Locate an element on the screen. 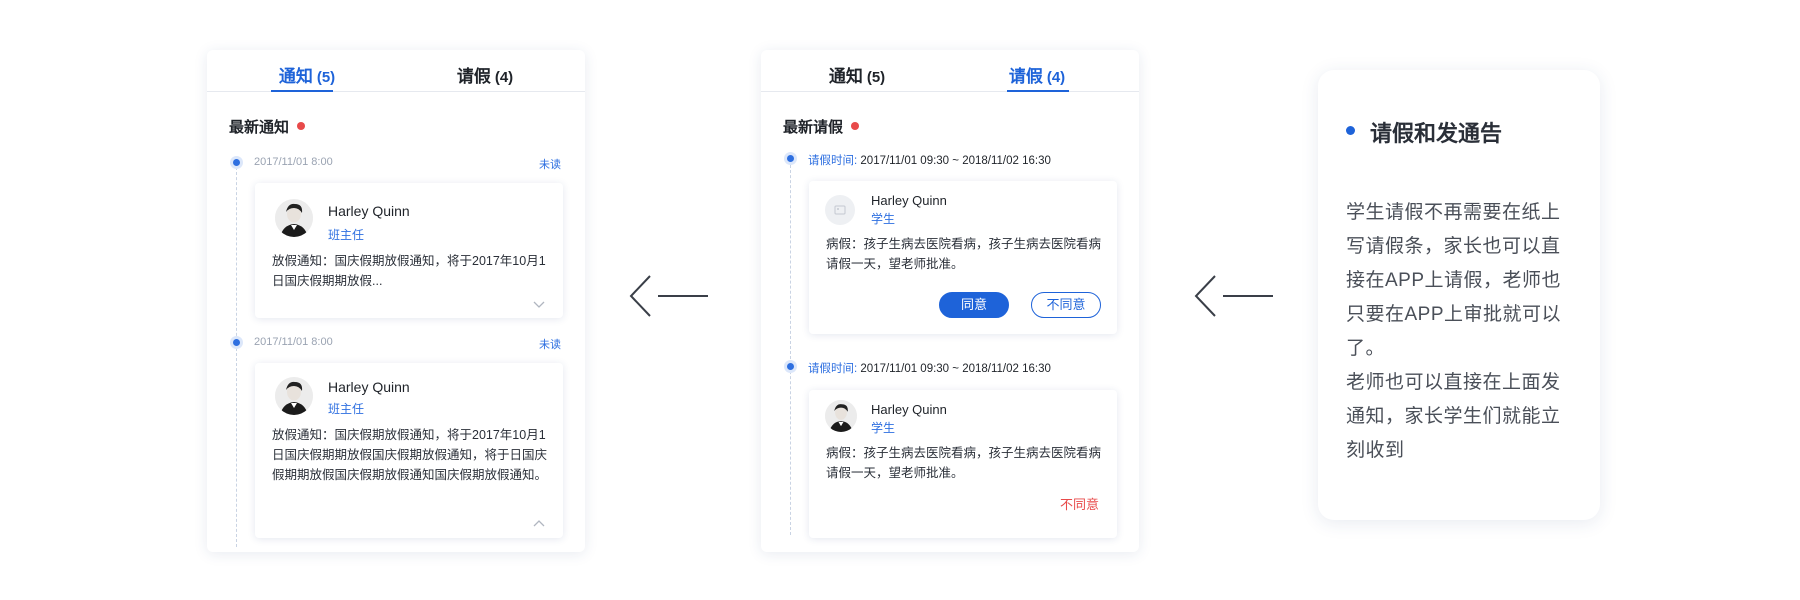 The width and height of the screenshot is (1800, 600). bullet-dot is located at coordinates (1350, 130).